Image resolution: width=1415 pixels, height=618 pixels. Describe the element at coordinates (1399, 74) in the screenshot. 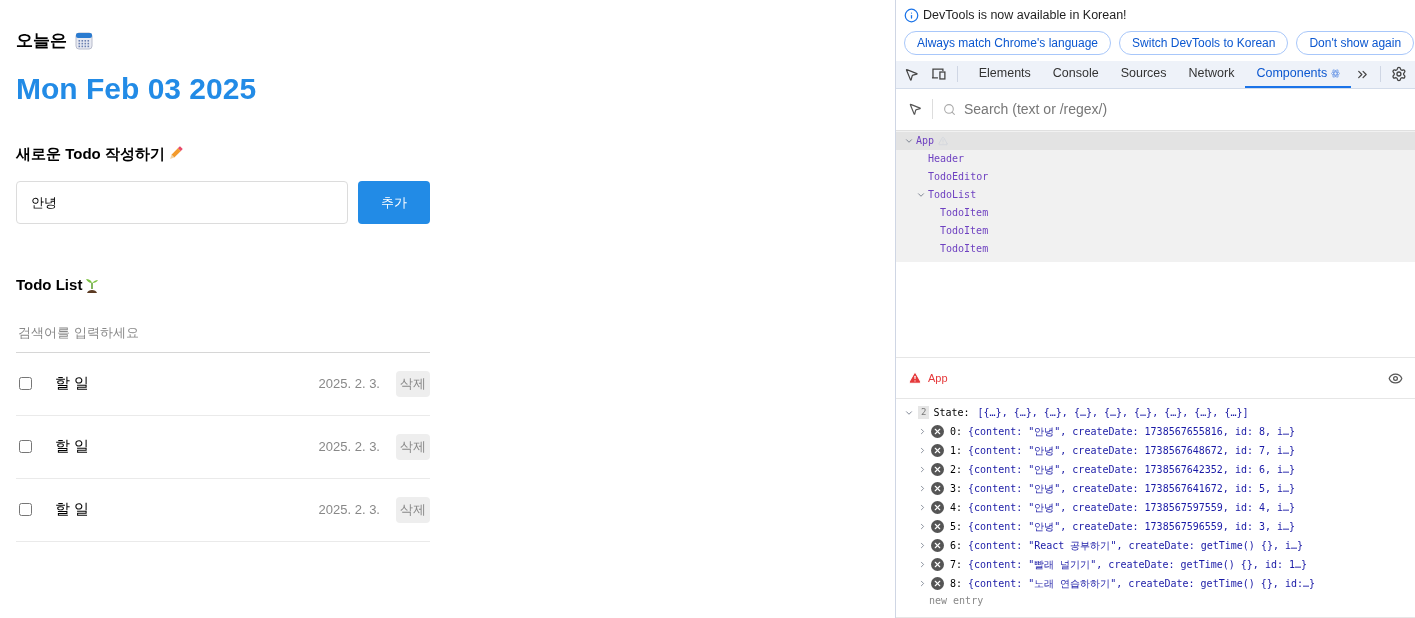

I see `settings-icon` at that location.